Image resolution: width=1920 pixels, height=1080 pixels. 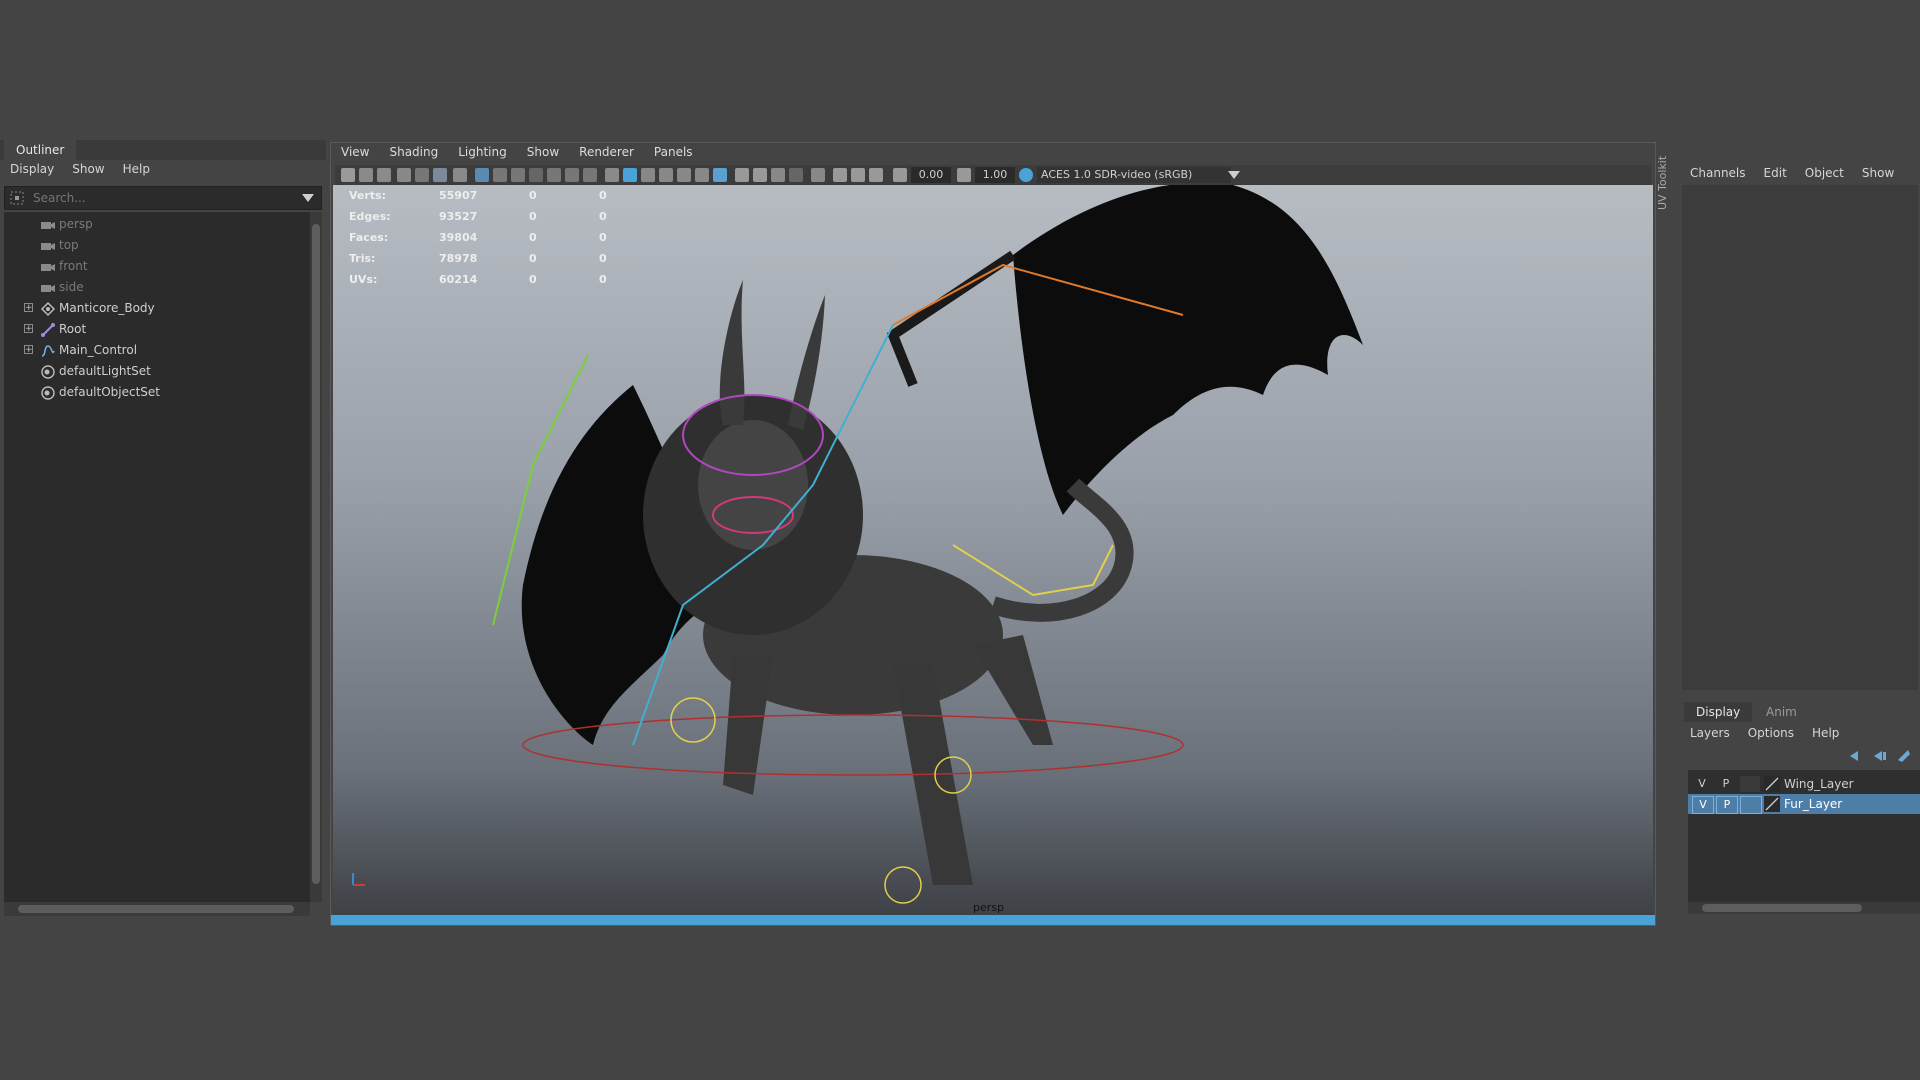 I want to click on film-gate-icon, so click(x=500, y=175).